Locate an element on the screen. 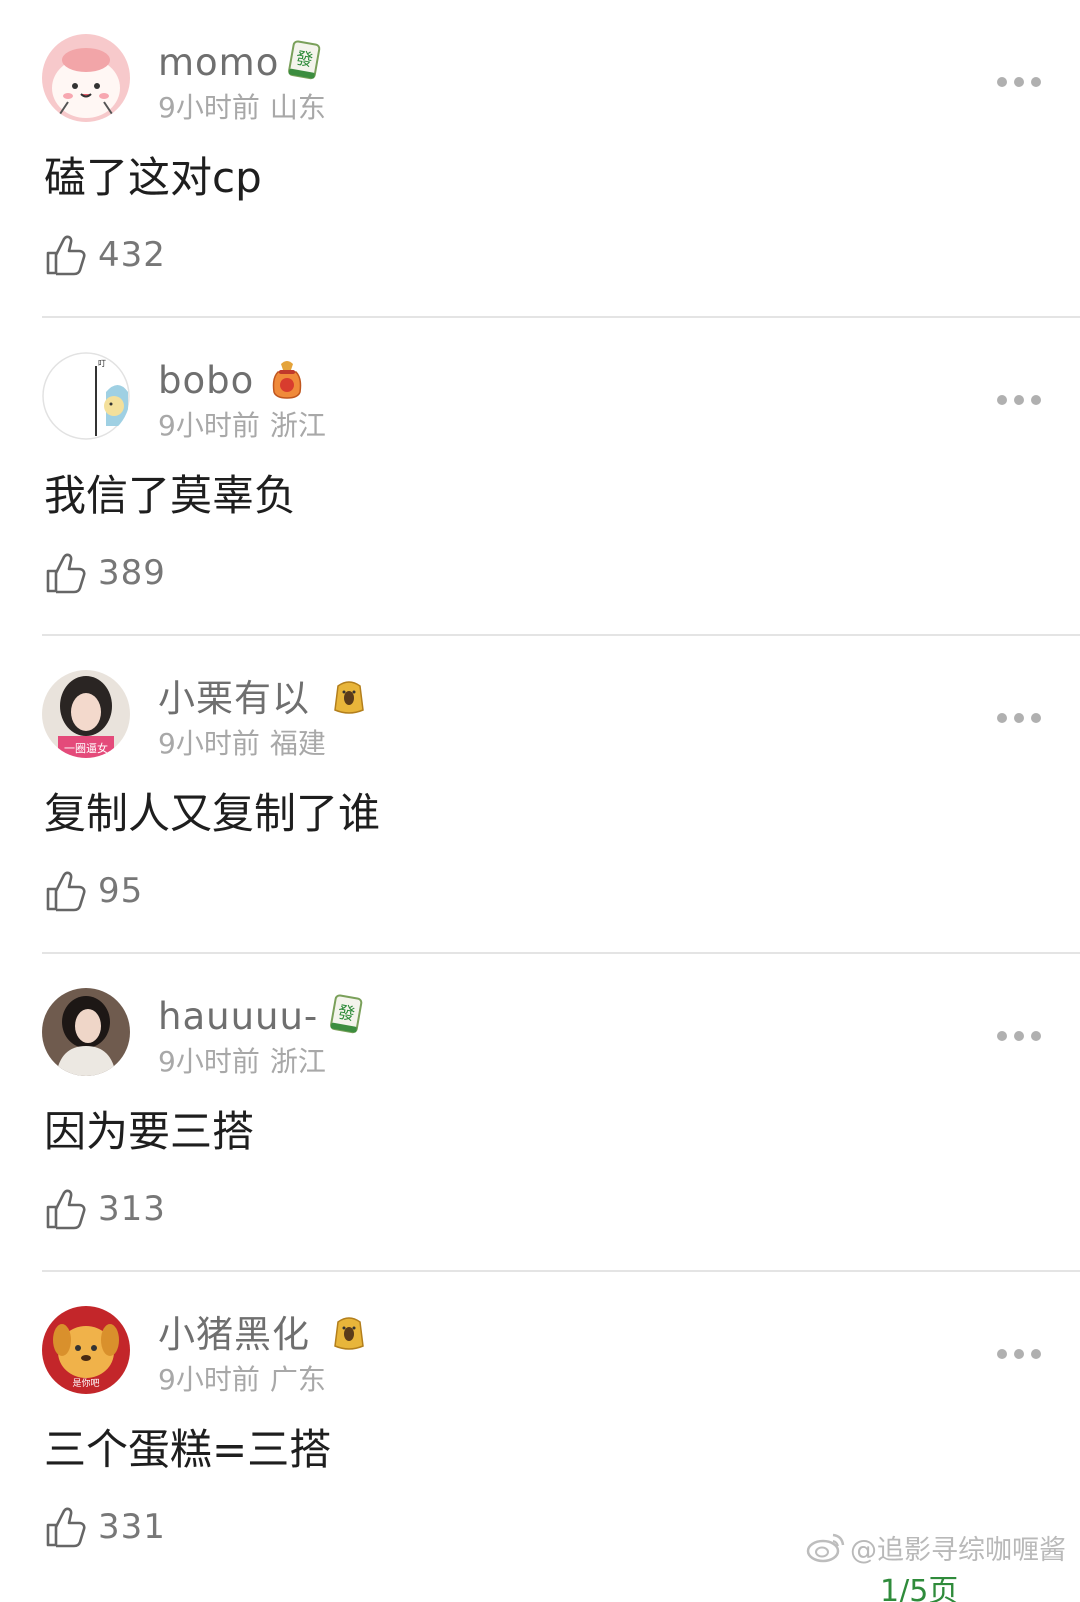 The width and height of the screenshot is (1080, 1602). sketch-avatar-icon: 叮 is located at coordinates (86, 396).